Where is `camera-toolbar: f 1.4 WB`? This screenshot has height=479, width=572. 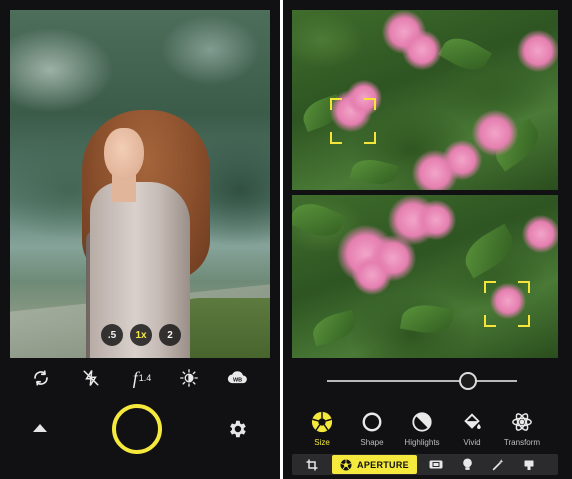
camera-toolbar: f 1.4 WB is located at coordinates (140, 378).